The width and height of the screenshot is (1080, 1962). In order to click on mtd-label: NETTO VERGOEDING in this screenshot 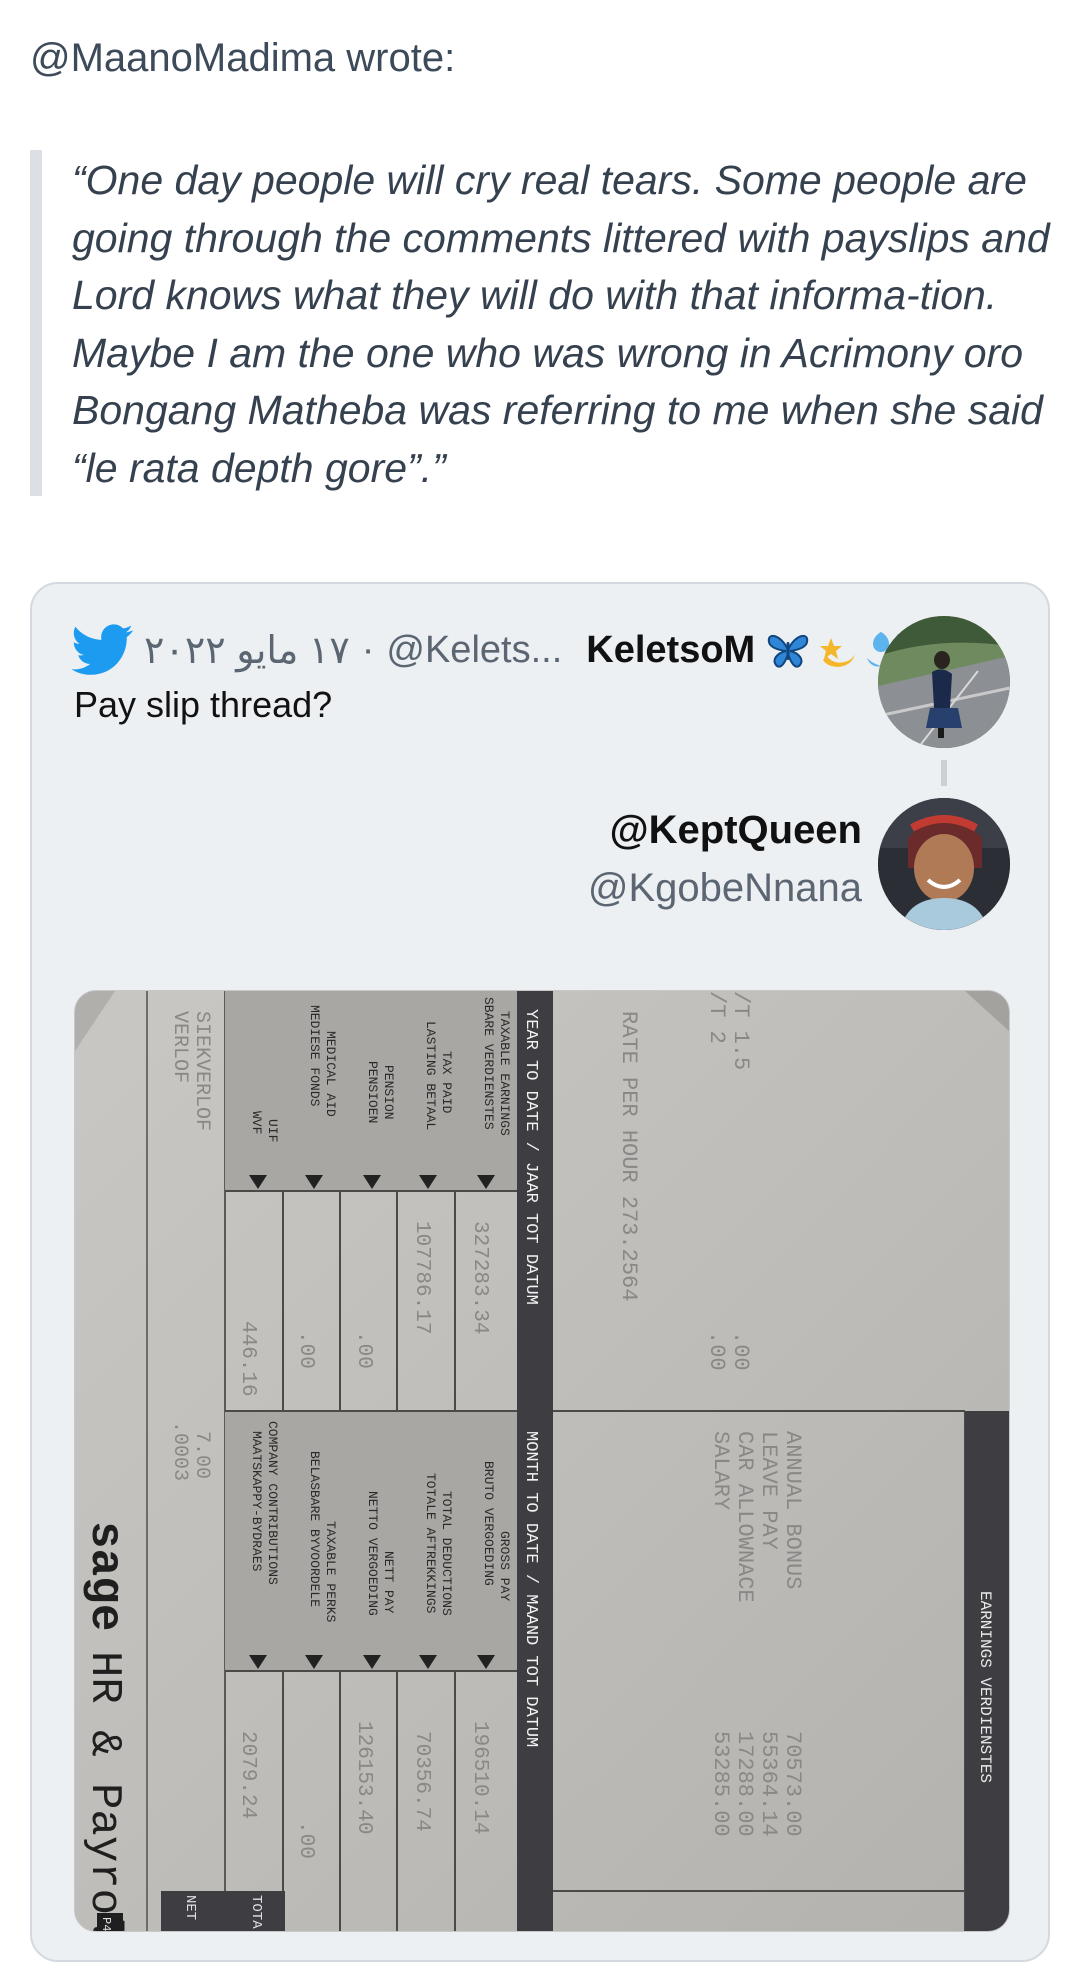, I will do `click(372, 1553)`.